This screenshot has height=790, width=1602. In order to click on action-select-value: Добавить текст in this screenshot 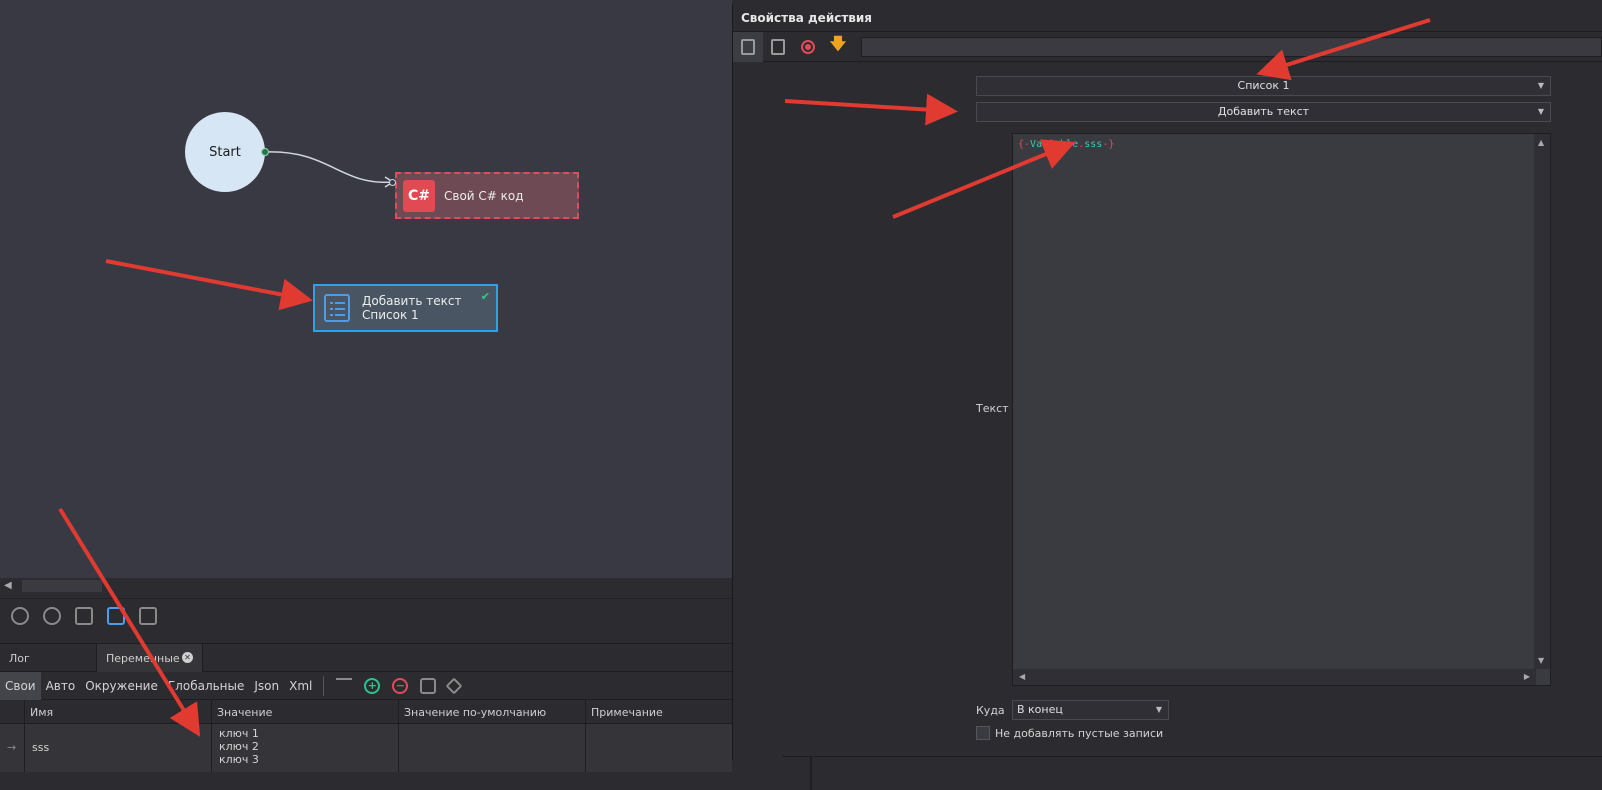, I will do `click(1263, 111)`.